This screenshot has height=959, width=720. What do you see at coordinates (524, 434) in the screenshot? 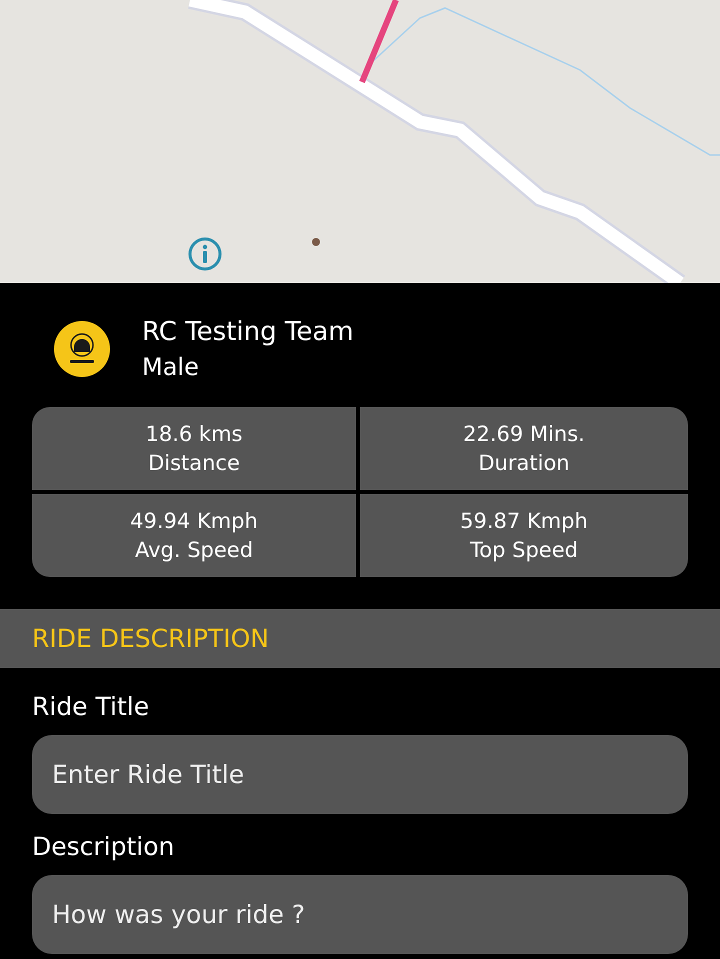
I see `stat-value: 22.69 Mins.` at bounding box center [524, 434].